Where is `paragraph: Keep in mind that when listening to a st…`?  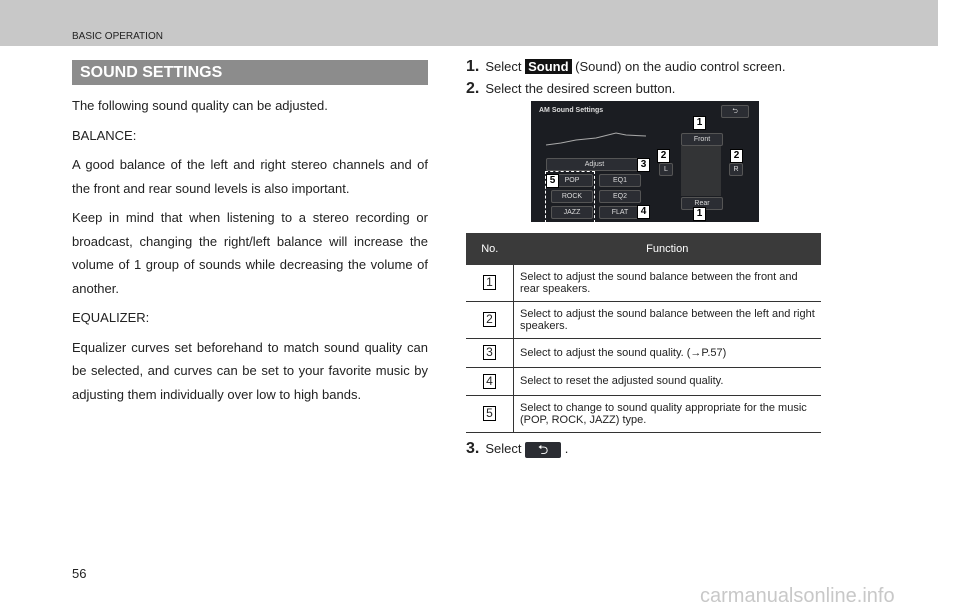 paragraph: Keep in mind that when listening to a st… is located at coordinates (250, 253).